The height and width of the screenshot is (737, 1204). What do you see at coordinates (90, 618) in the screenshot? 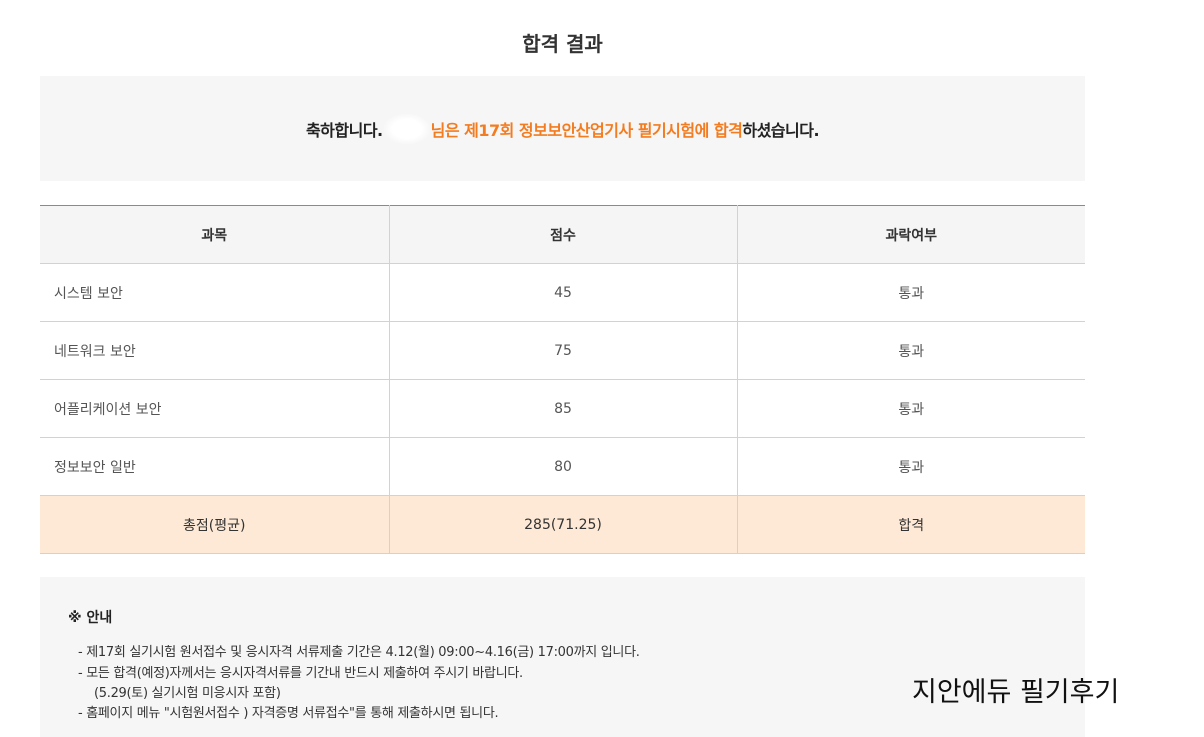
I see `notice-title: ※ 안내` at bounding box center [90, 618].